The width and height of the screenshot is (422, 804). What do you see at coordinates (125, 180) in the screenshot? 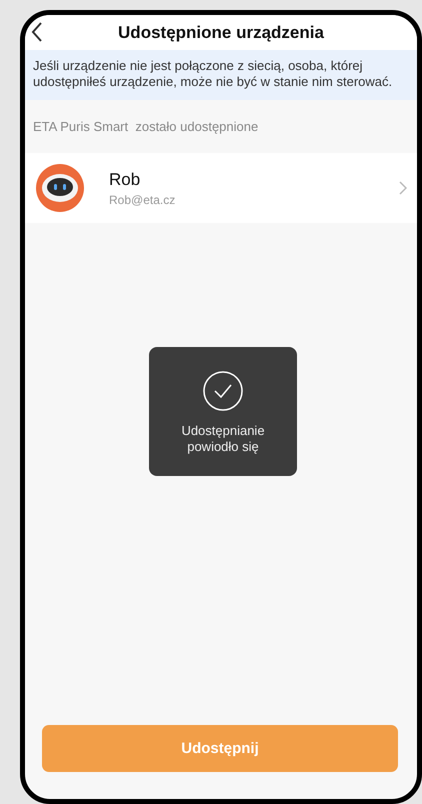
I see `user-name: Rob` at bounding box center [125, 180].